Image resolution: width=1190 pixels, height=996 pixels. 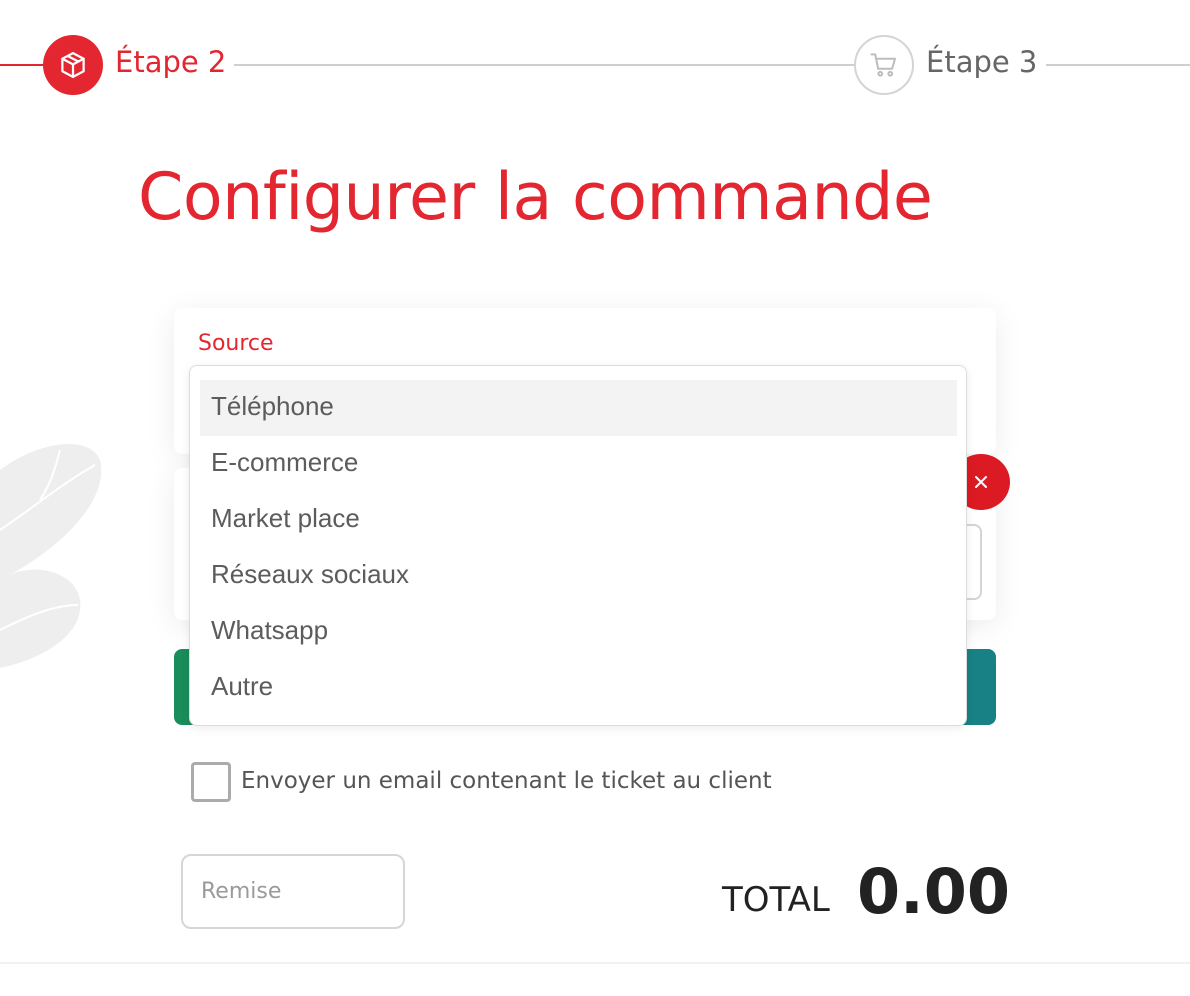 I want to click on source-label: Source, so click(x=236, y=343).